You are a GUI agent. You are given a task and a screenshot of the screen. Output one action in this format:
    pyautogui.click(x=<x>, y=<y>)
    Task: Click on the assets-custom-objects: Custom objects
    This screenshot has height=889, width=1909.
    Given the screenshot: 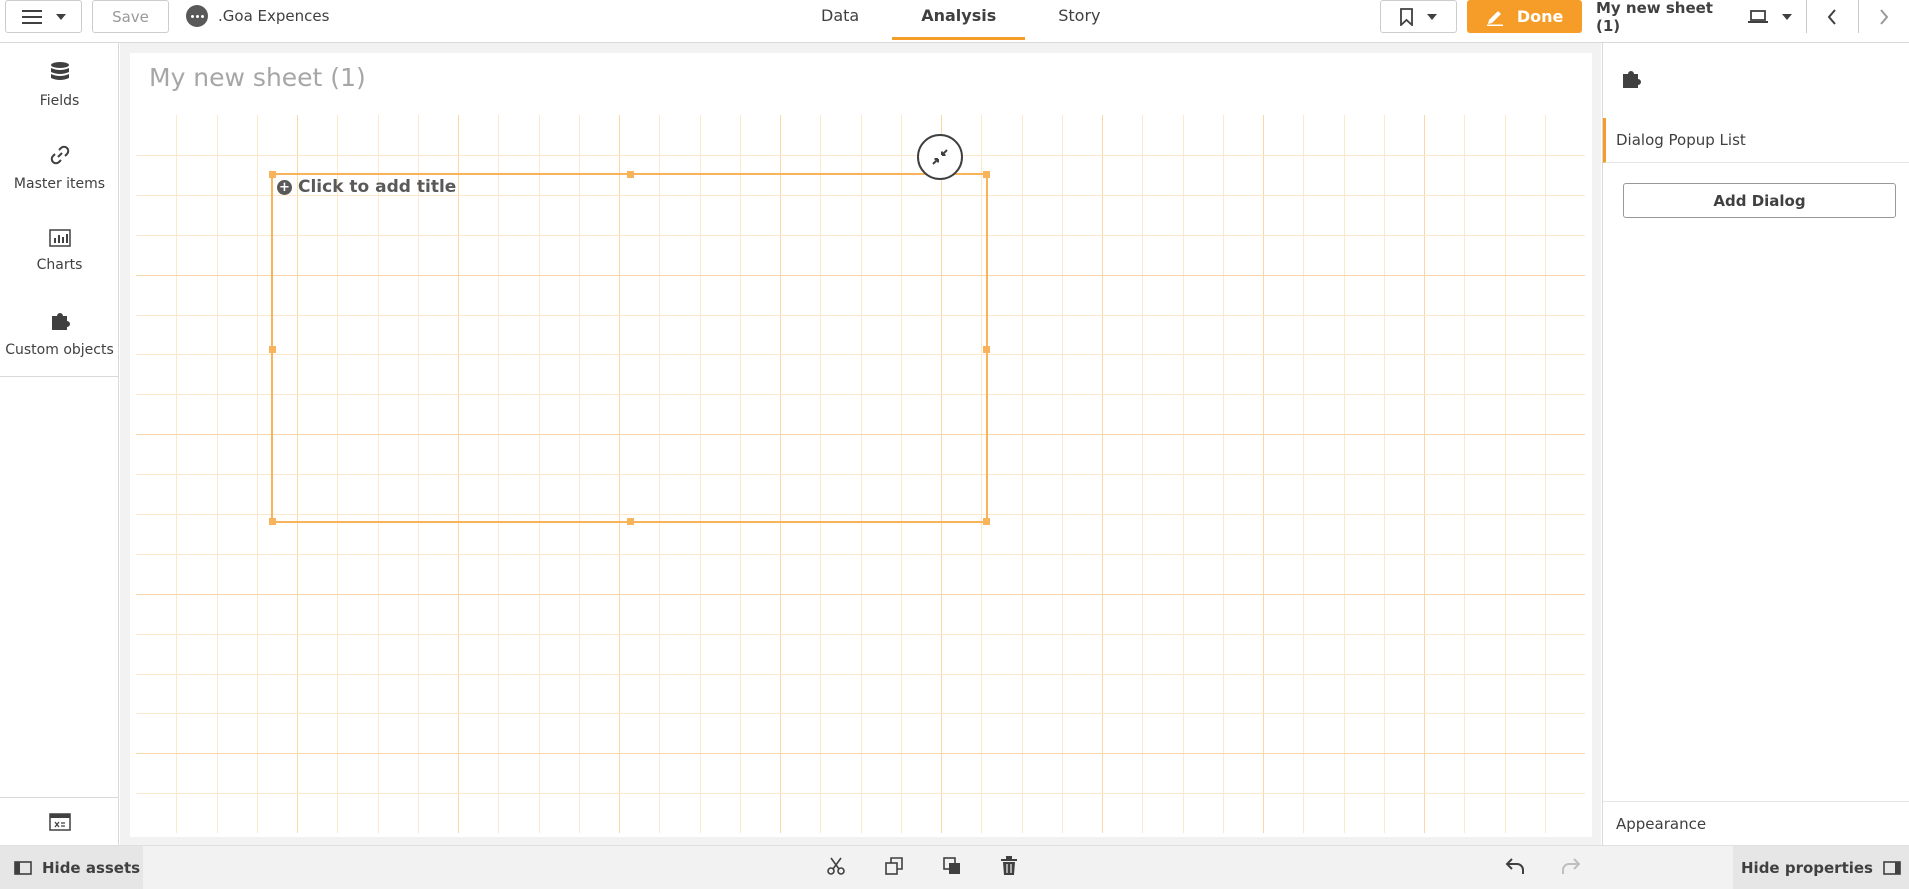 What is the action you would take?
    pyautogui.click(x=59, y=333)
    